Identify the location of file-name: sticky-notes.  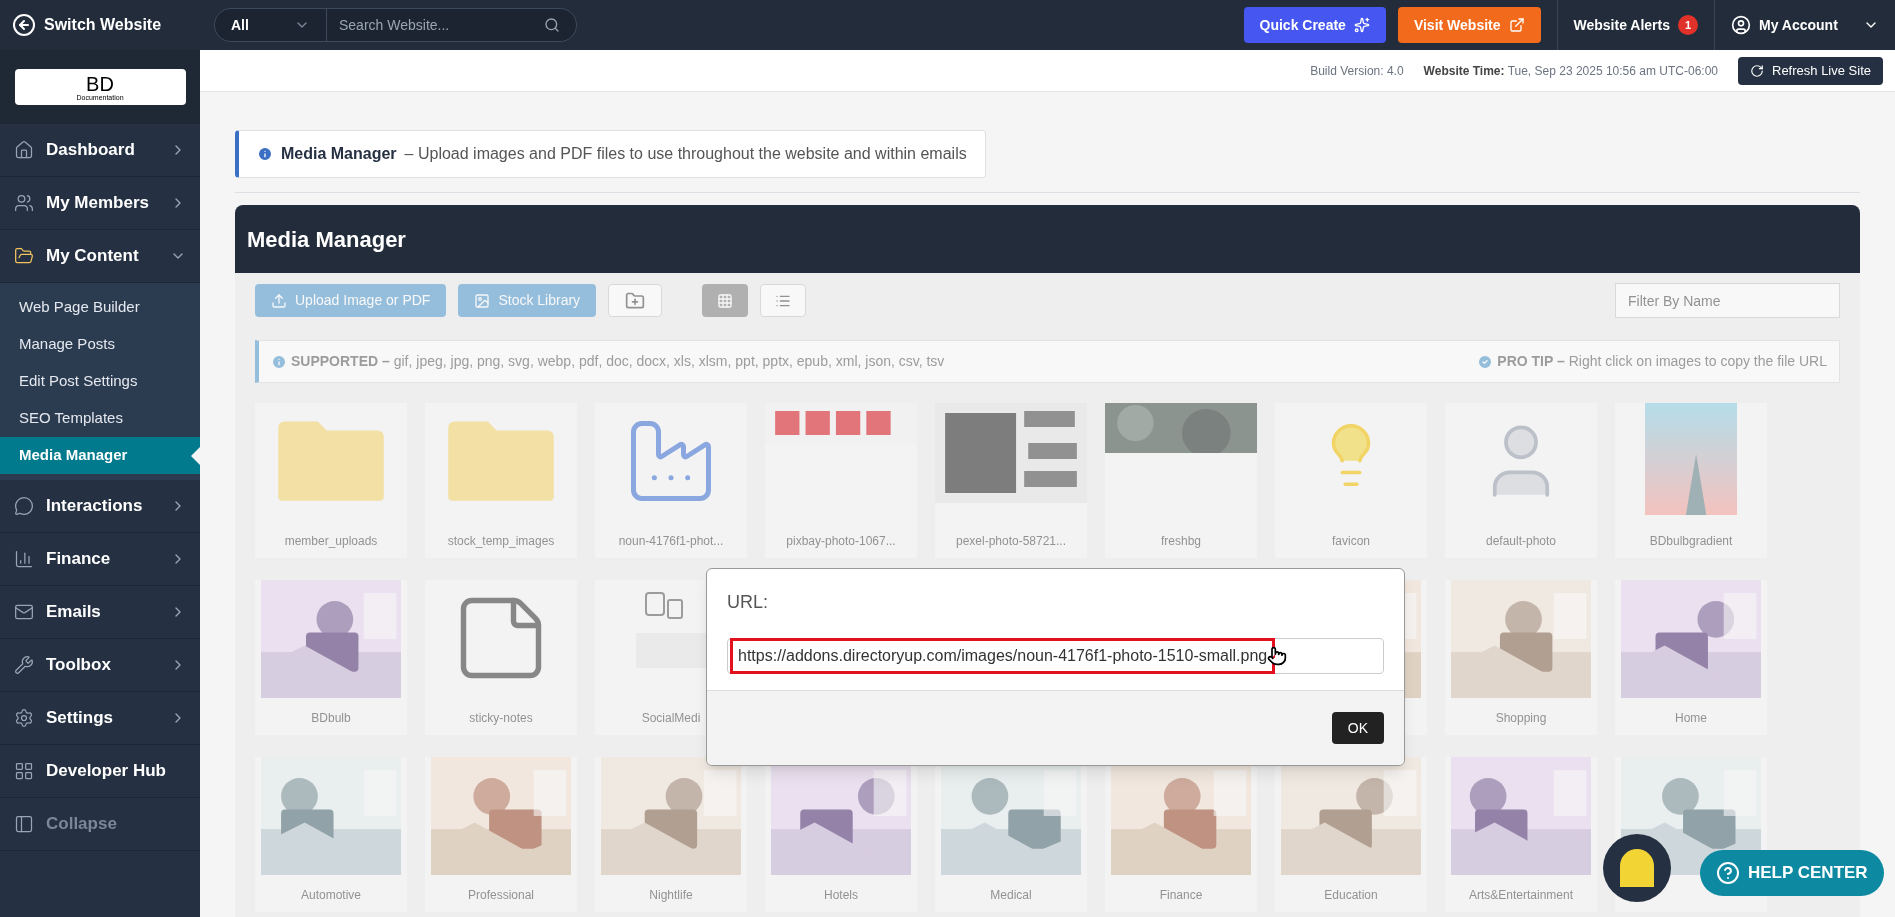
(501, 718).